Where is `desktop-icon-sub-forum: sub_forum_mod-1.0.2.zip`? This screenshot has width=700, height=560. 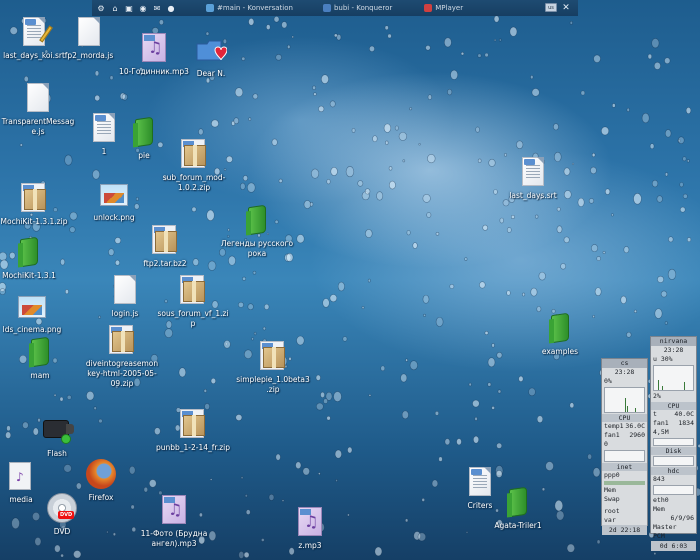 desktop-icon-sub-forum: sub_forum_mod-1.0.2.zip is located at coordinates (194, 165).